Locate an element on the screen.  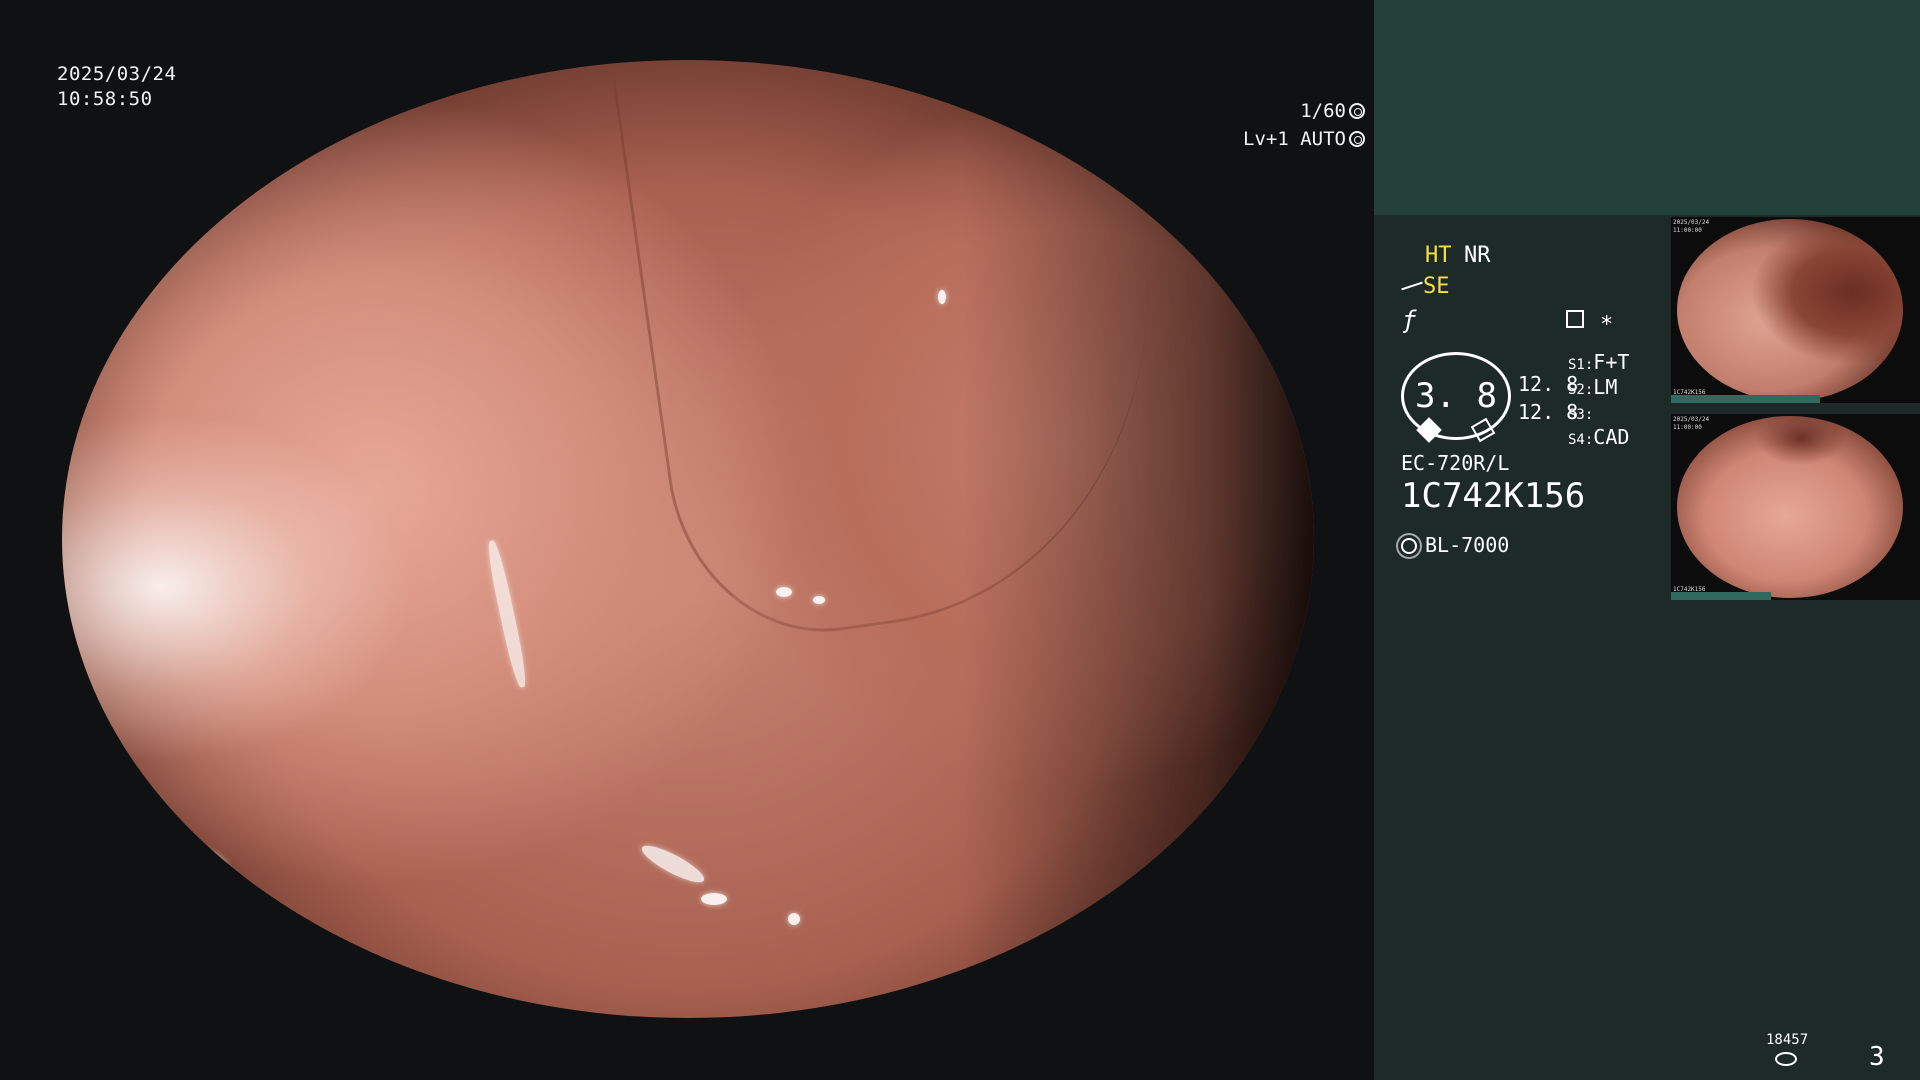
light-source-row: BL-7000 is located at coordinates (1455, 545).